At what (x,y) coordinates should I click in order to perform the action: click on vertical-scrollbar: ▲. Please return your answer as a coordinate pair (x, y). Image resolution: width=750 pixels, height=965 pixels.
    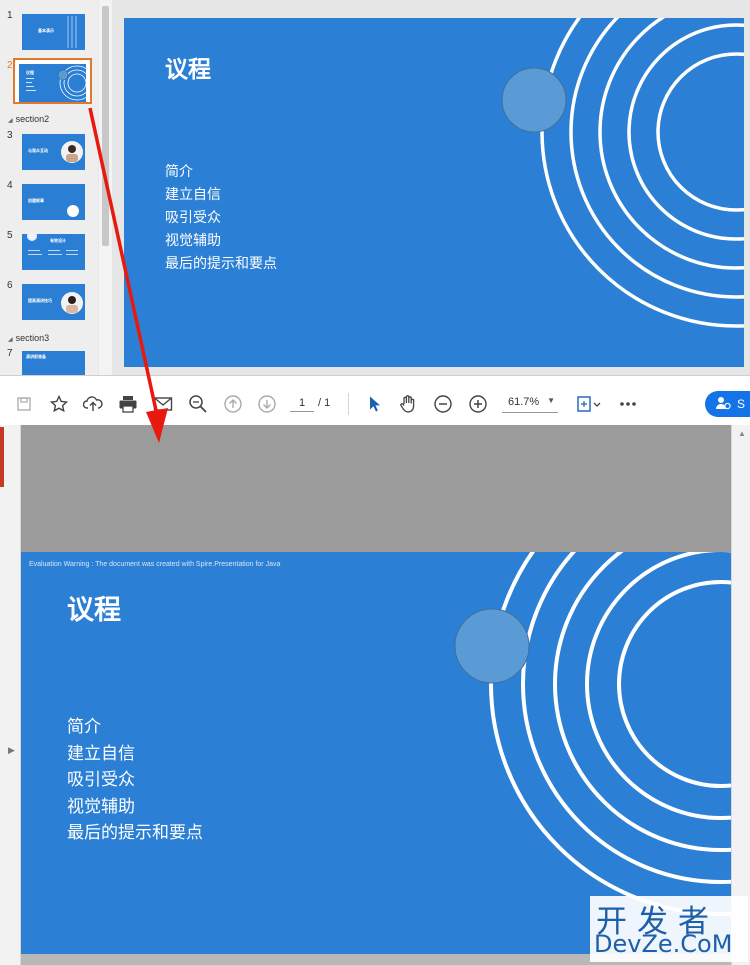
    Looking at the image, I should click on (740, 695).